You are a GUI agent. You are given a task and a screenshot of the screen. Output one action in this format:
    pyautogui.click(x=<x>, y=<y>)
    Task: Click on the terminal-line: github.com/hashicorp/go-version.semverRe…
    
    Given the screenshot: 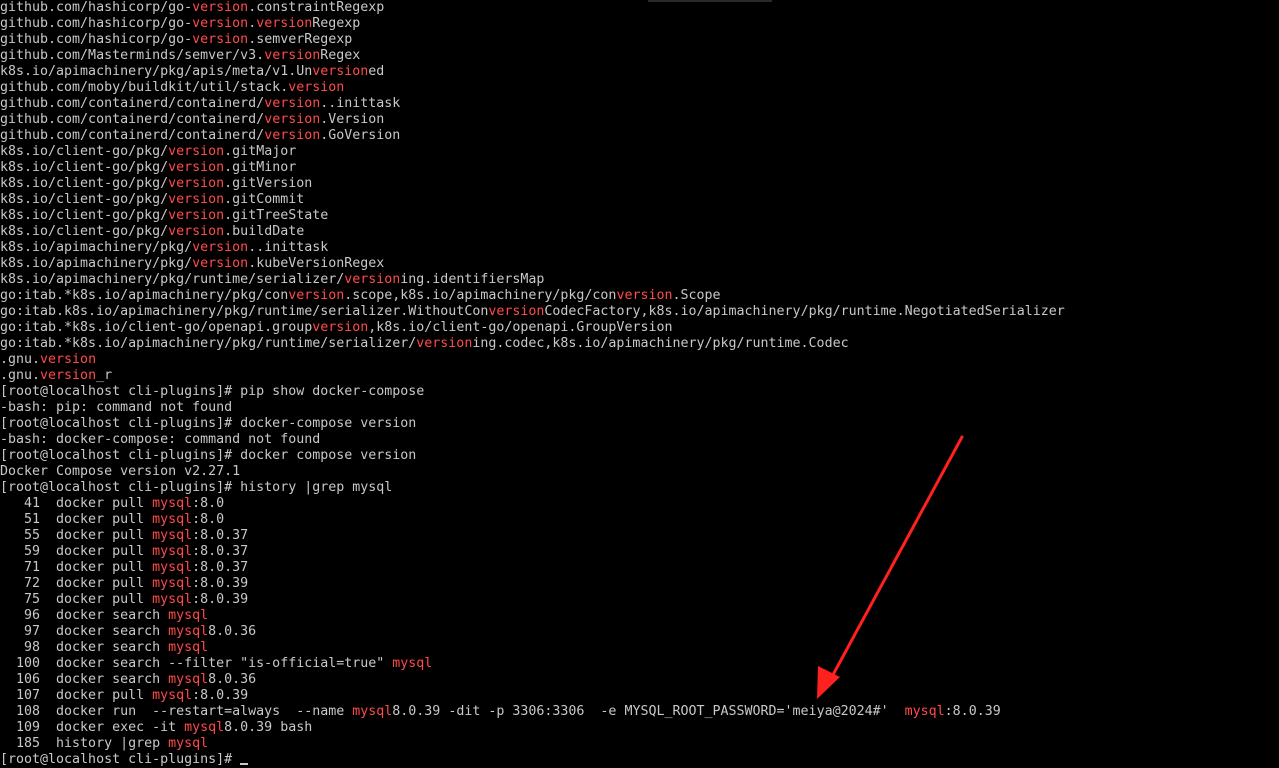 What is the action you would take?
    pyautogui.click(x=532, y=40)
    